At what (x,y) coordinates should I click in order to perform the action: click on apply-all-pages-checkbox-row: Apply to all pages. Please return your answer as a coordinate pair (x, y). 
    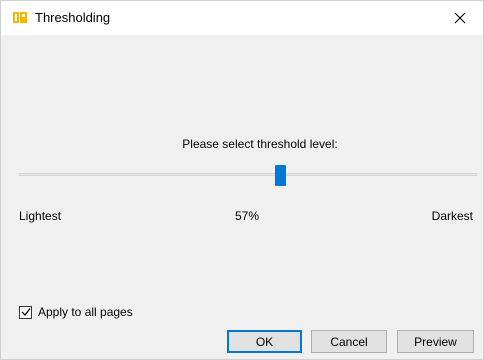
    Looking at the image, I should click on (76, 312).